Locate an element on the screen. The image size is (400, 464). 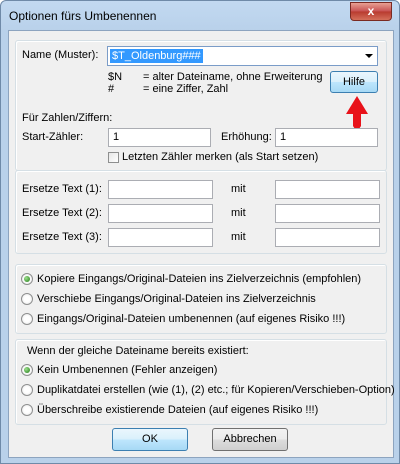
title-bar: Optionen fürs Umbenennen x is located at coordinates (200, 15).